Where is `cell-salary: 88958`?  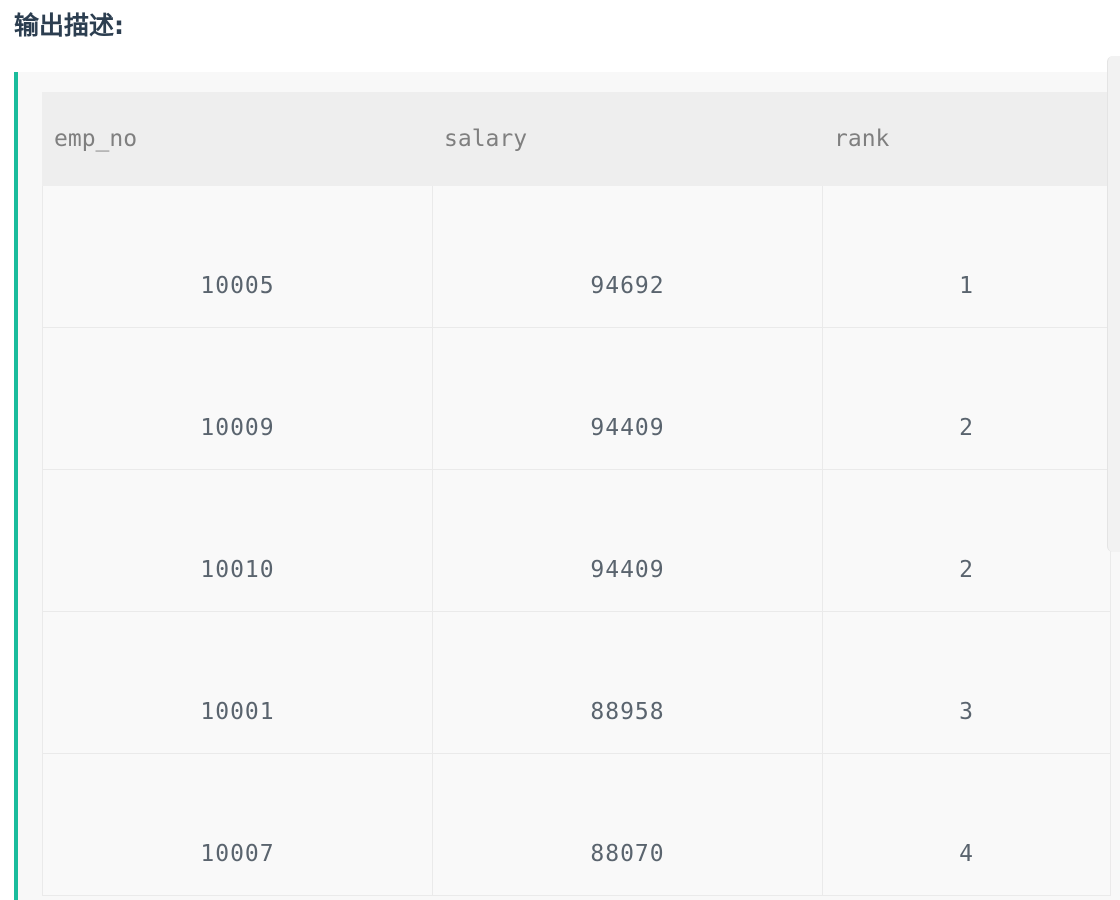 cell-salary: 88958 is located at coordinates (627, 682).